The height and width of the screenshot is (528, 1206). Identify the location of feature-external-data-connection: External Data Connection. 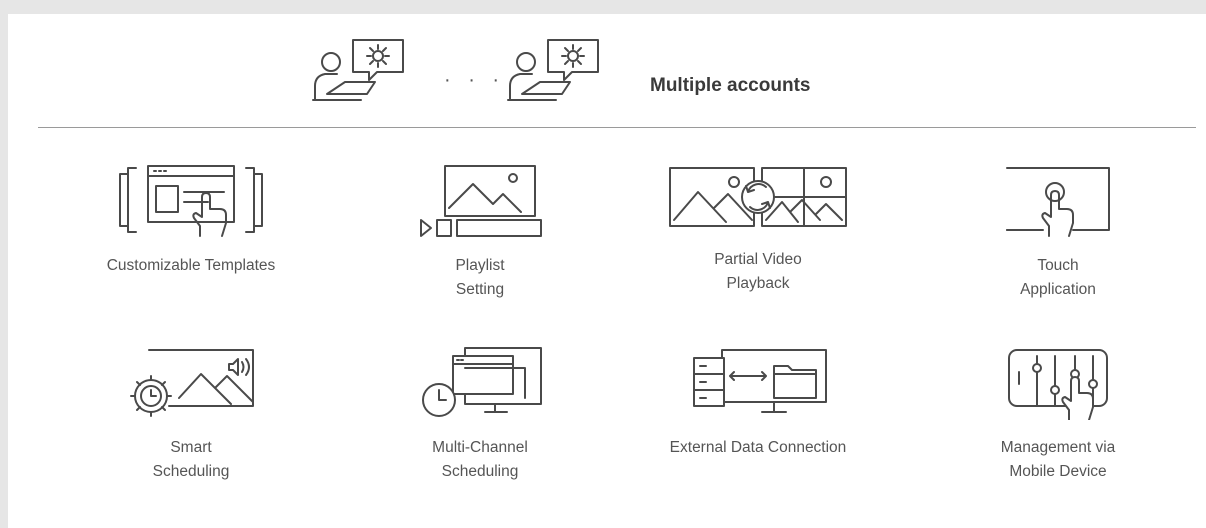
(758, 402).